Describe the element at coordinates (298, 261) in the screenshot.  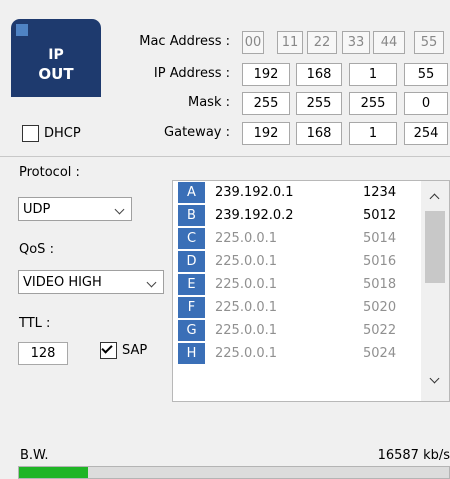
I see `table-row: D 225.0.0.1 5016` at that location.